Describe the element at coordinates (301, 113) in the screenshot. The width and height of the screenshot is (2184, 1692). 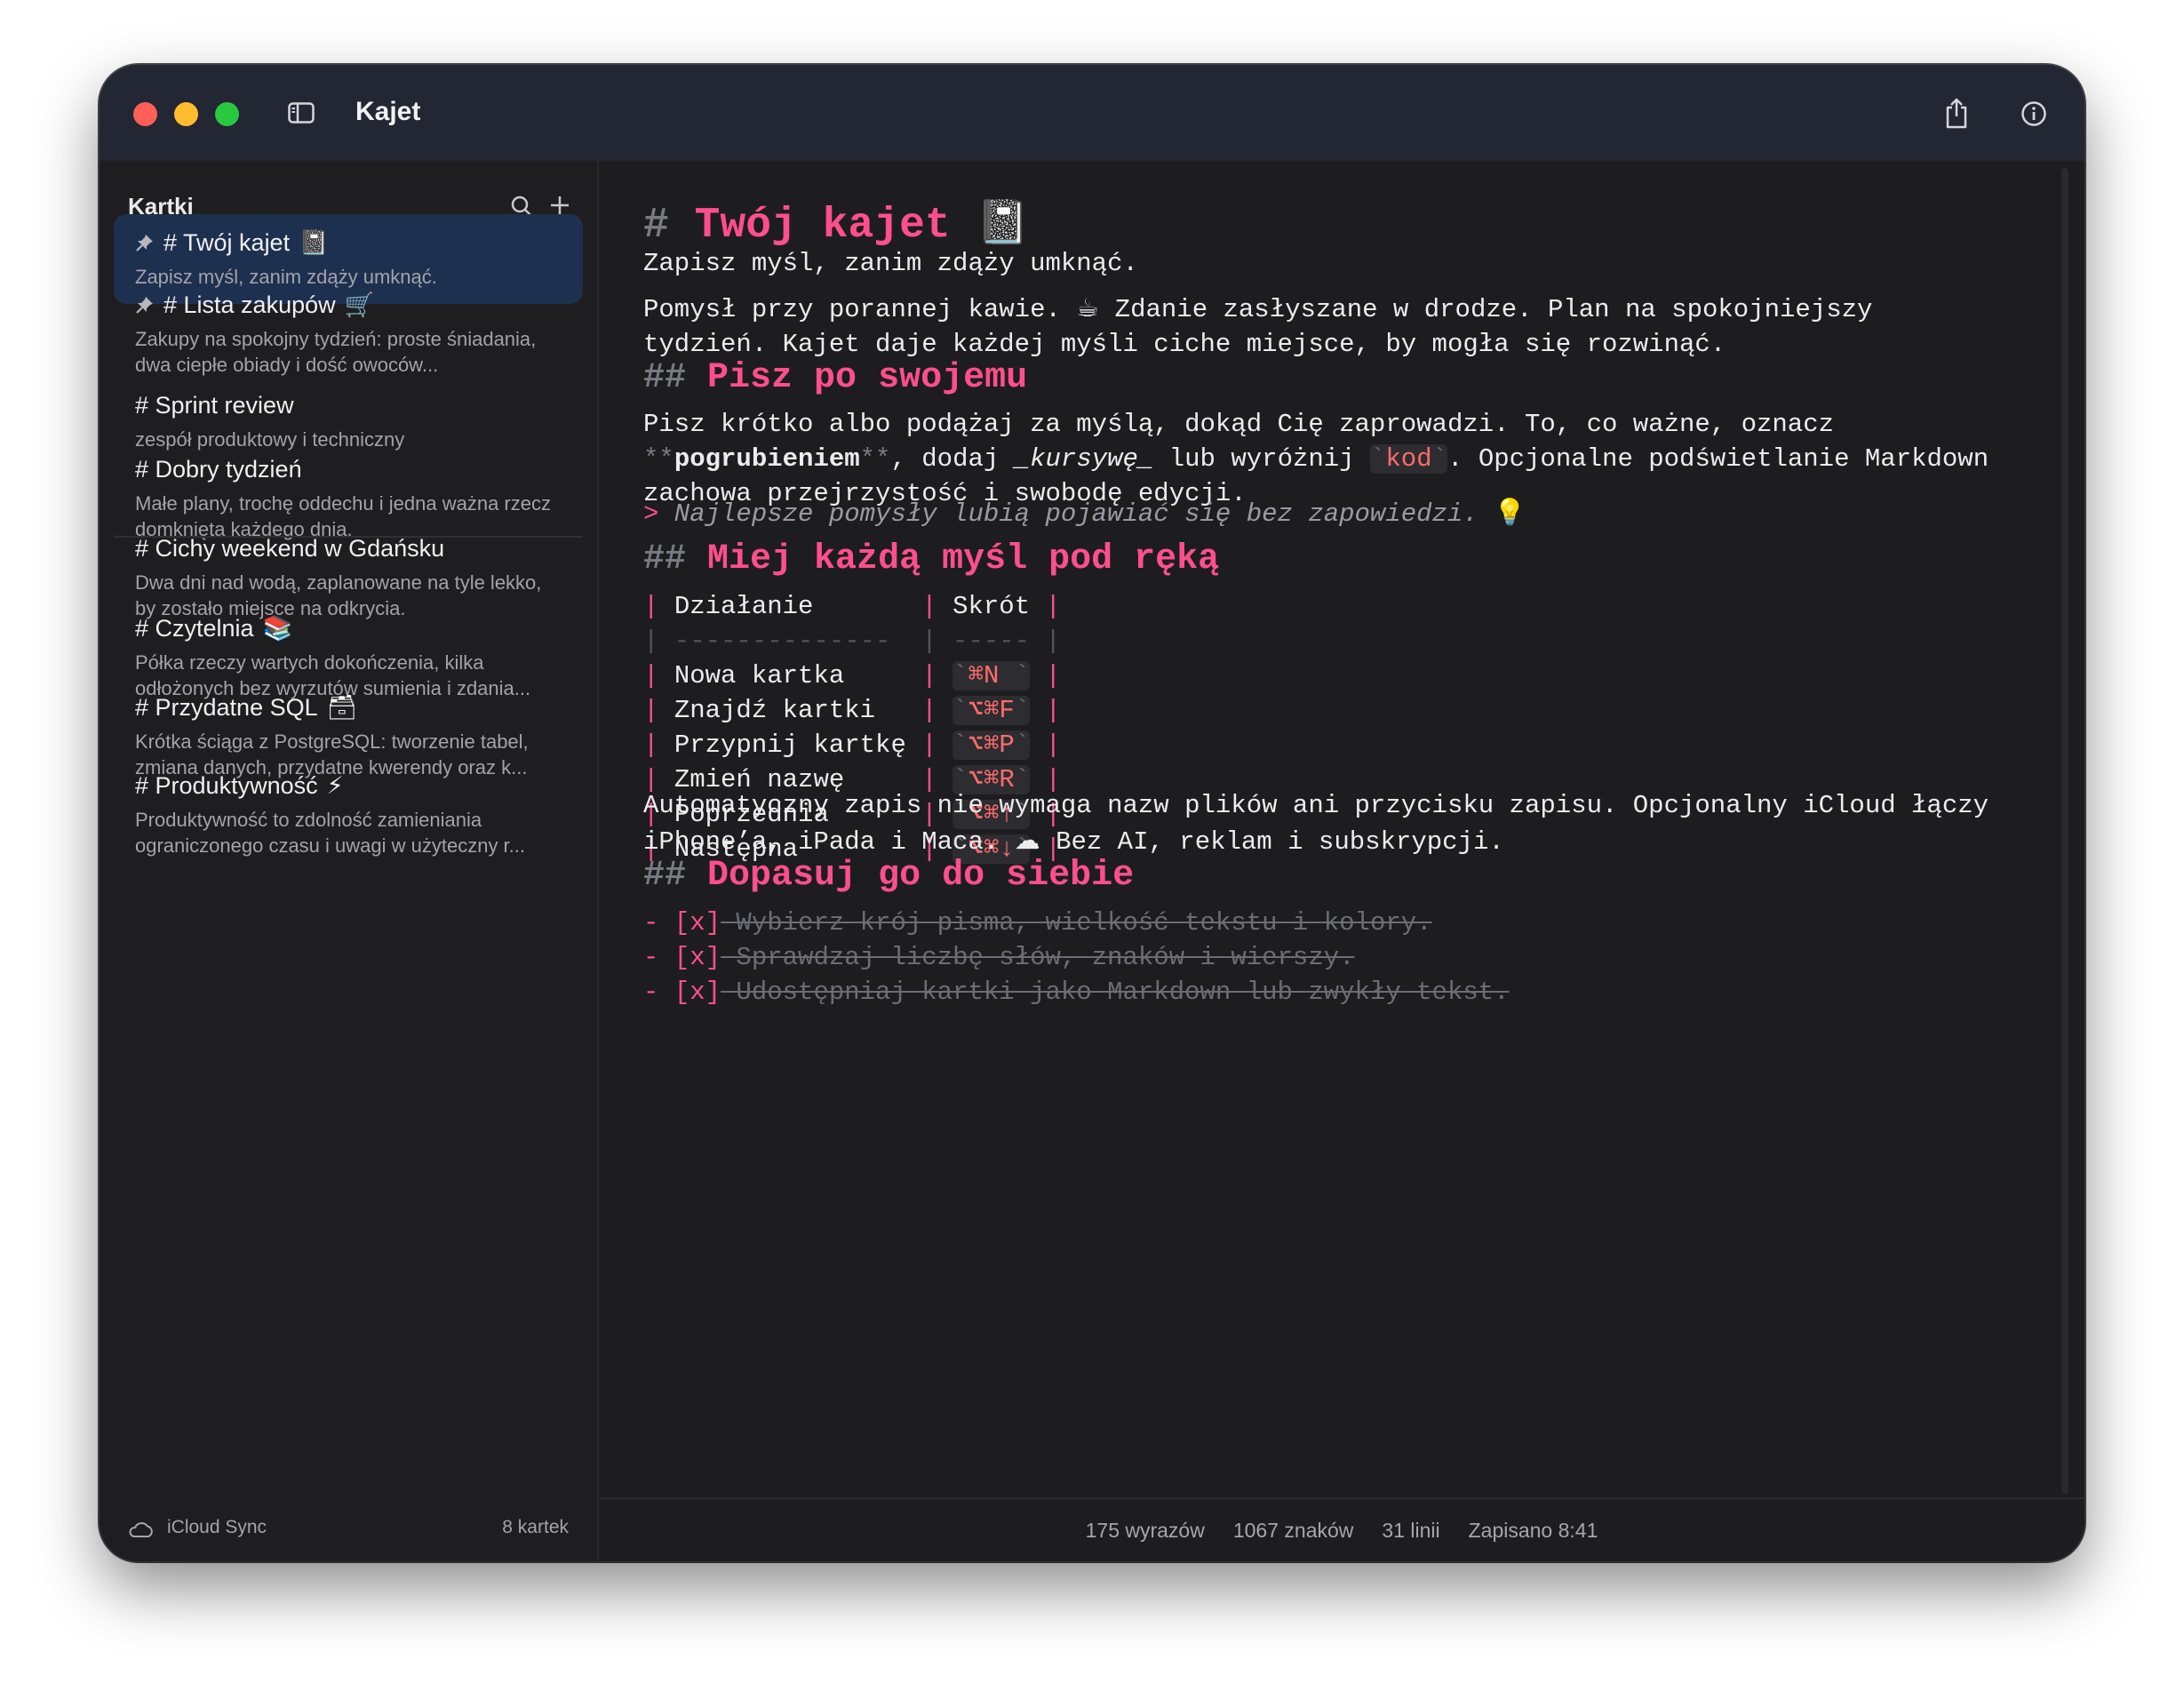
I see `sidebar-toggle-icon` at that location.